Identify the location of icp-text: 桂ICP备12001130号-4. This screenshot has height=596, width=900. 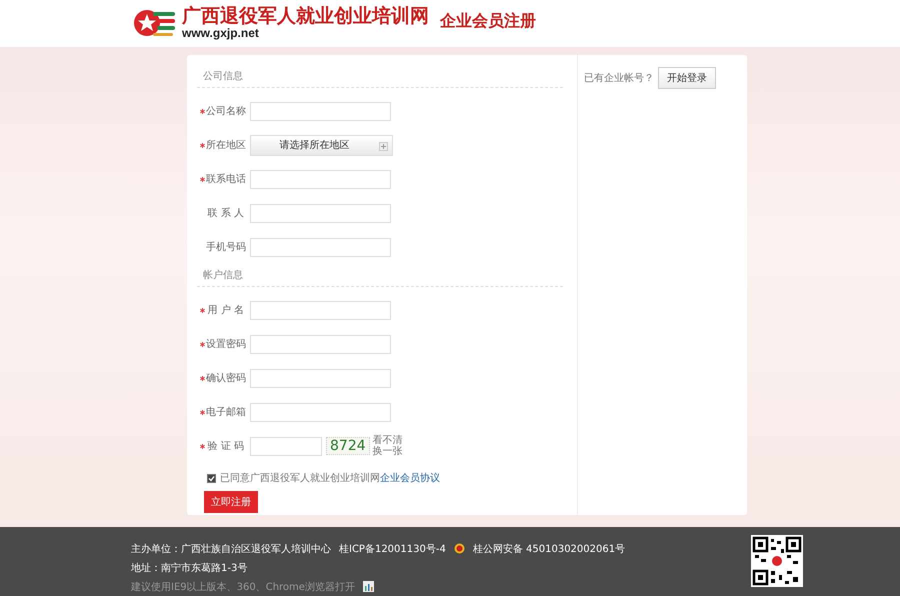
(392, 549).